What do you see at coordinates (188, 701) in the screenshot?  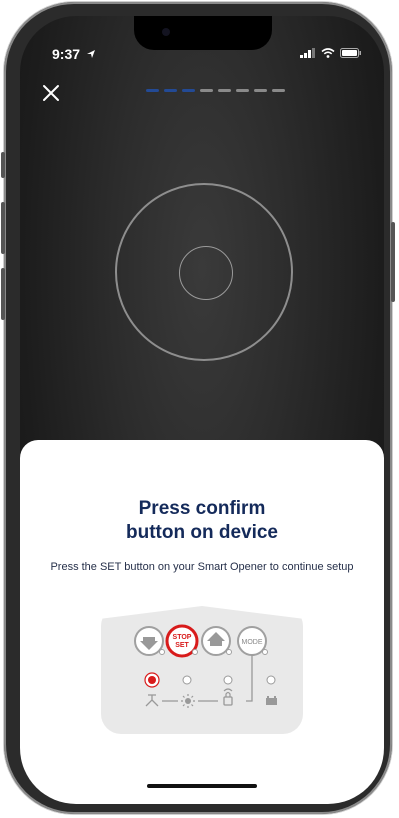 I see `light-icon` at bounding box center [188, 701].